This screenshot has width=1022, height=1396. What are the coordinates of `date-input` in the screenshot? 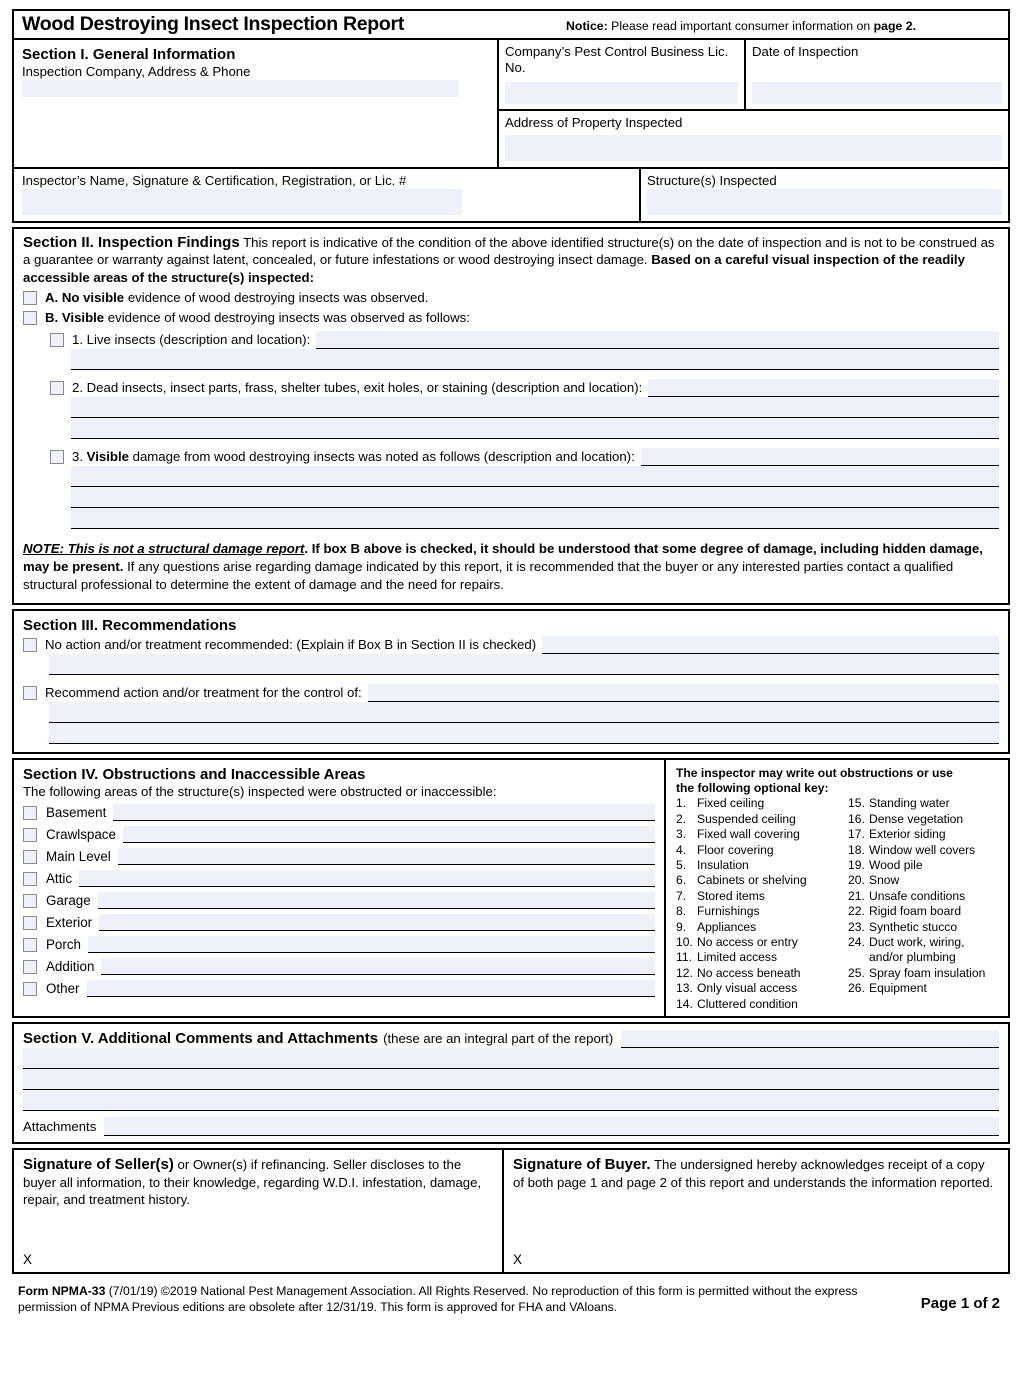 It's located at (877, 93).